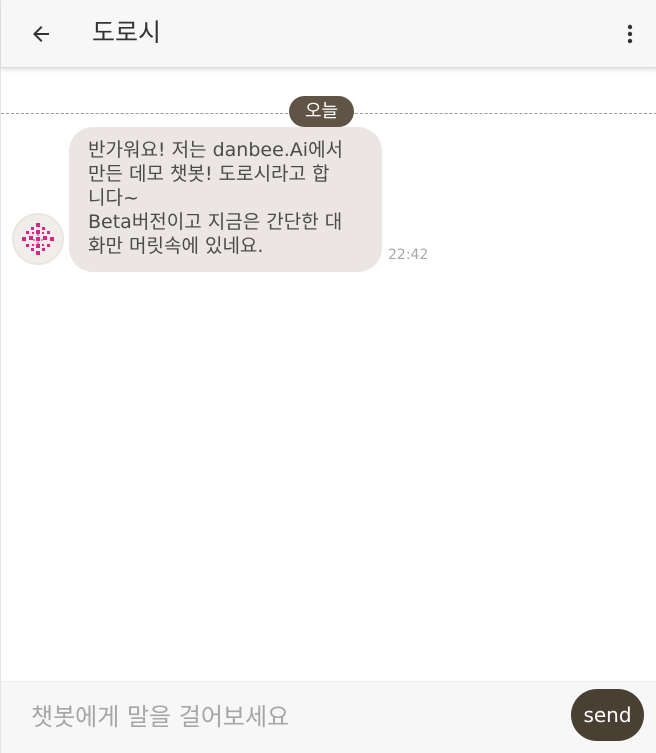  What do you see at coordinates (321, 111) in the screenshot?
I see `date-badge: 오늘` at bounding box center [321, 111].